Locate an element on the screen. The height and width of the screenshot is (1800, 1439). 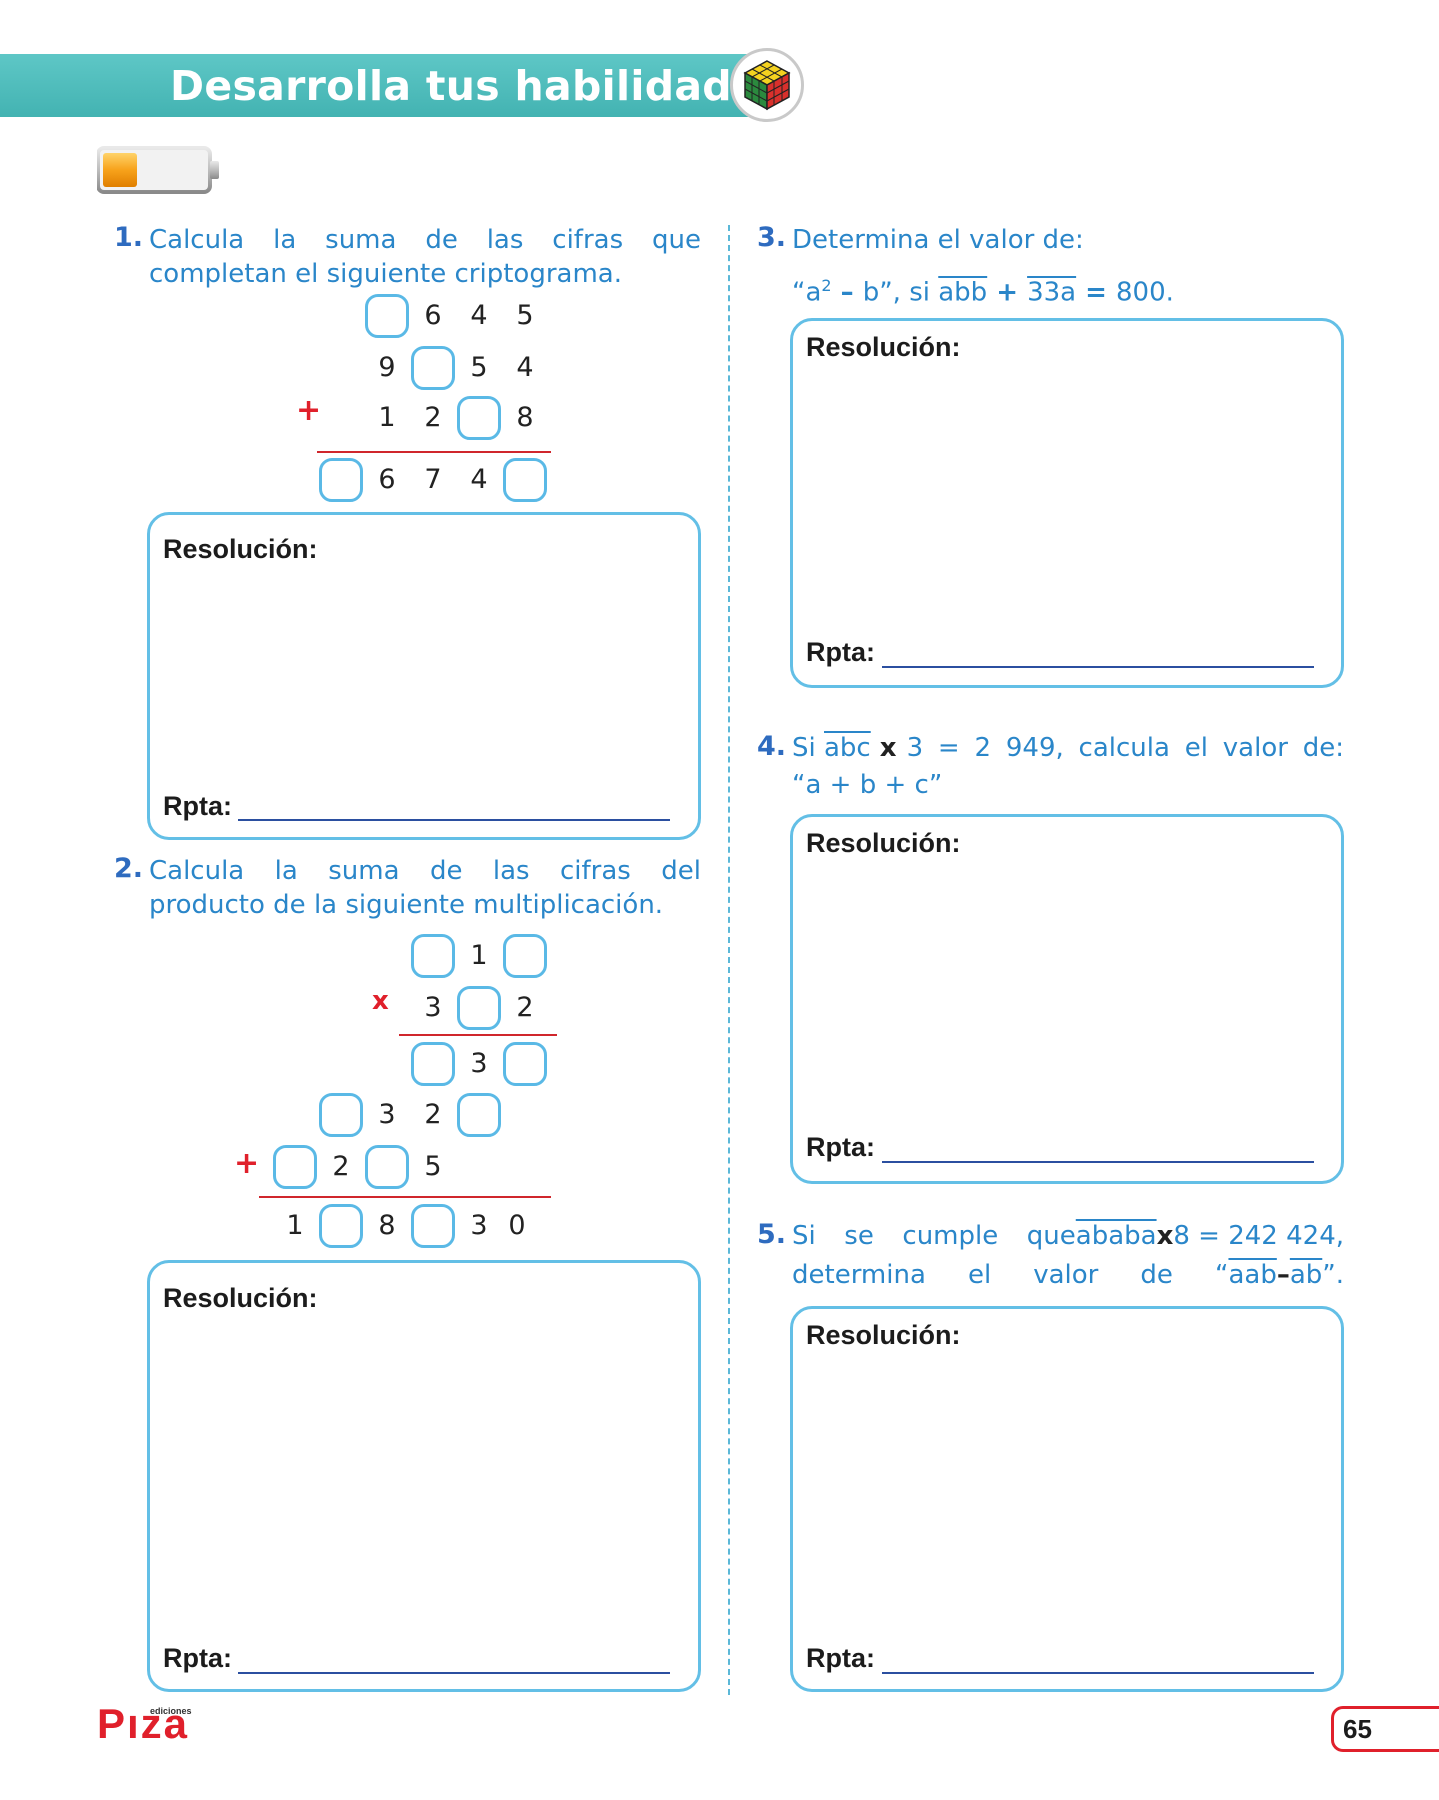
digit: 0 is located at coordinates (517, 1225).